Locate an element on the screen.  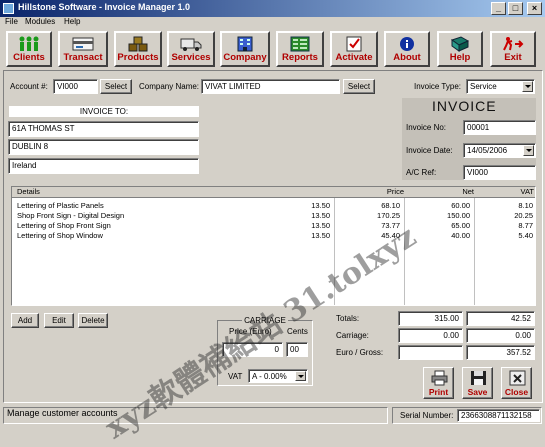
activate-label: Activate is located at coordinates (354, 57).